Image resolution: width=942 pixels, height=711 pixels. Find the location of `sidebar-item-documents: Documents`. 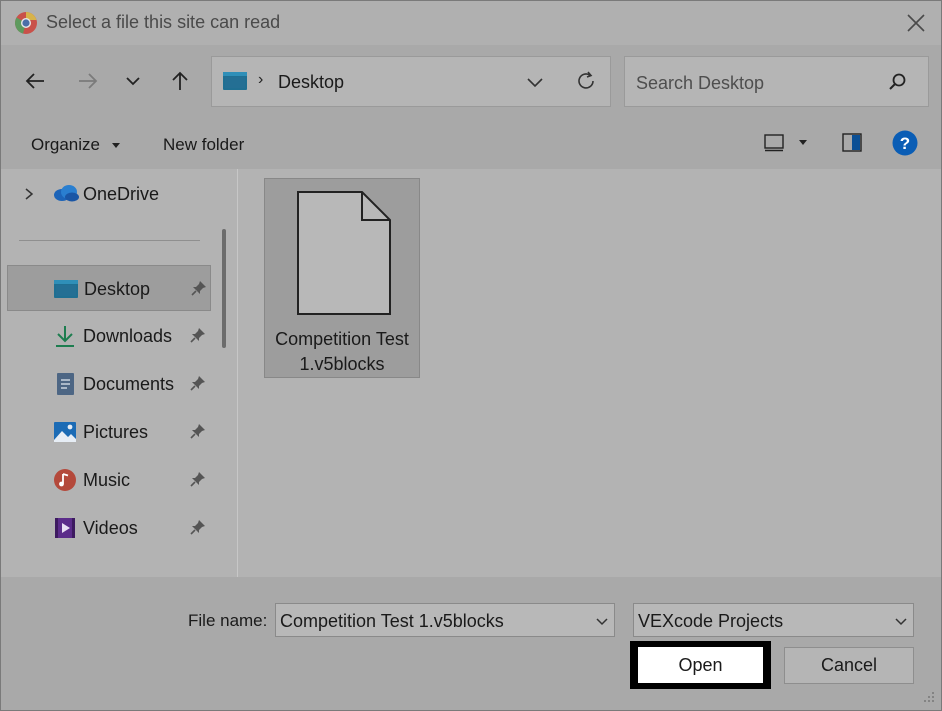

sidebar-item-documents: Documents is located at coordinates (109, 384).